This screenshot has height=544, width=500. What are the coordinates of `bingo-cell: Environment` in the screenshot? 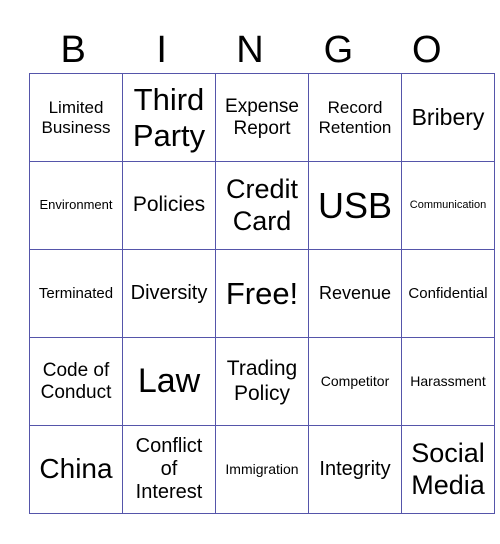 It's located at (76, 205).